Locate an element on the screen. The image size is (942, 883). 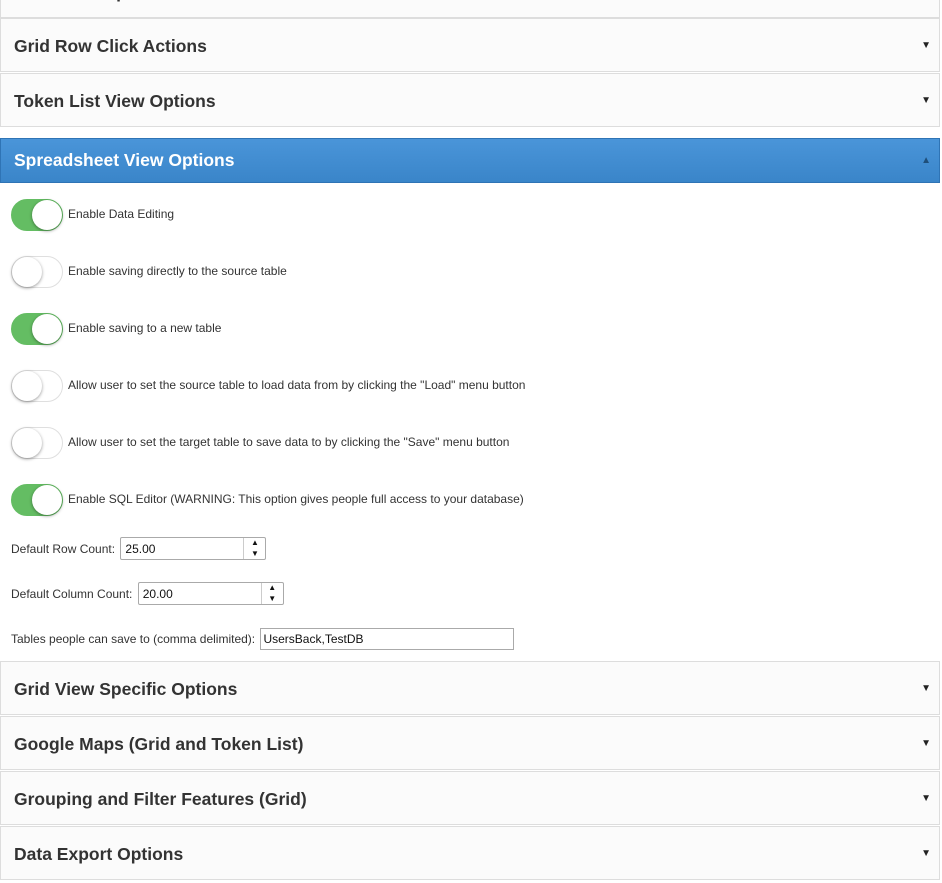
default-row-count-label: Default Row Count: is located at coordinates (63, 548).